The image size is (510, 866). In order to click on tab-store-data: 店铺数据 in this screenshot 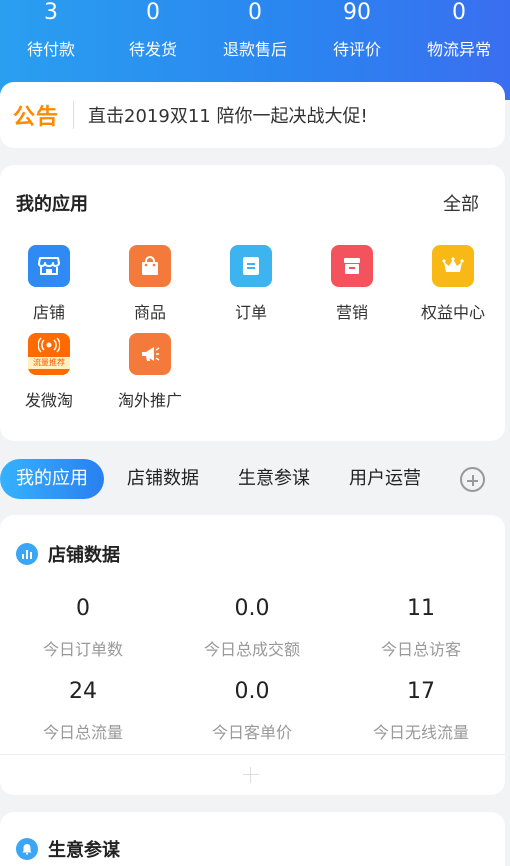, I will do `click(163, 479)`.